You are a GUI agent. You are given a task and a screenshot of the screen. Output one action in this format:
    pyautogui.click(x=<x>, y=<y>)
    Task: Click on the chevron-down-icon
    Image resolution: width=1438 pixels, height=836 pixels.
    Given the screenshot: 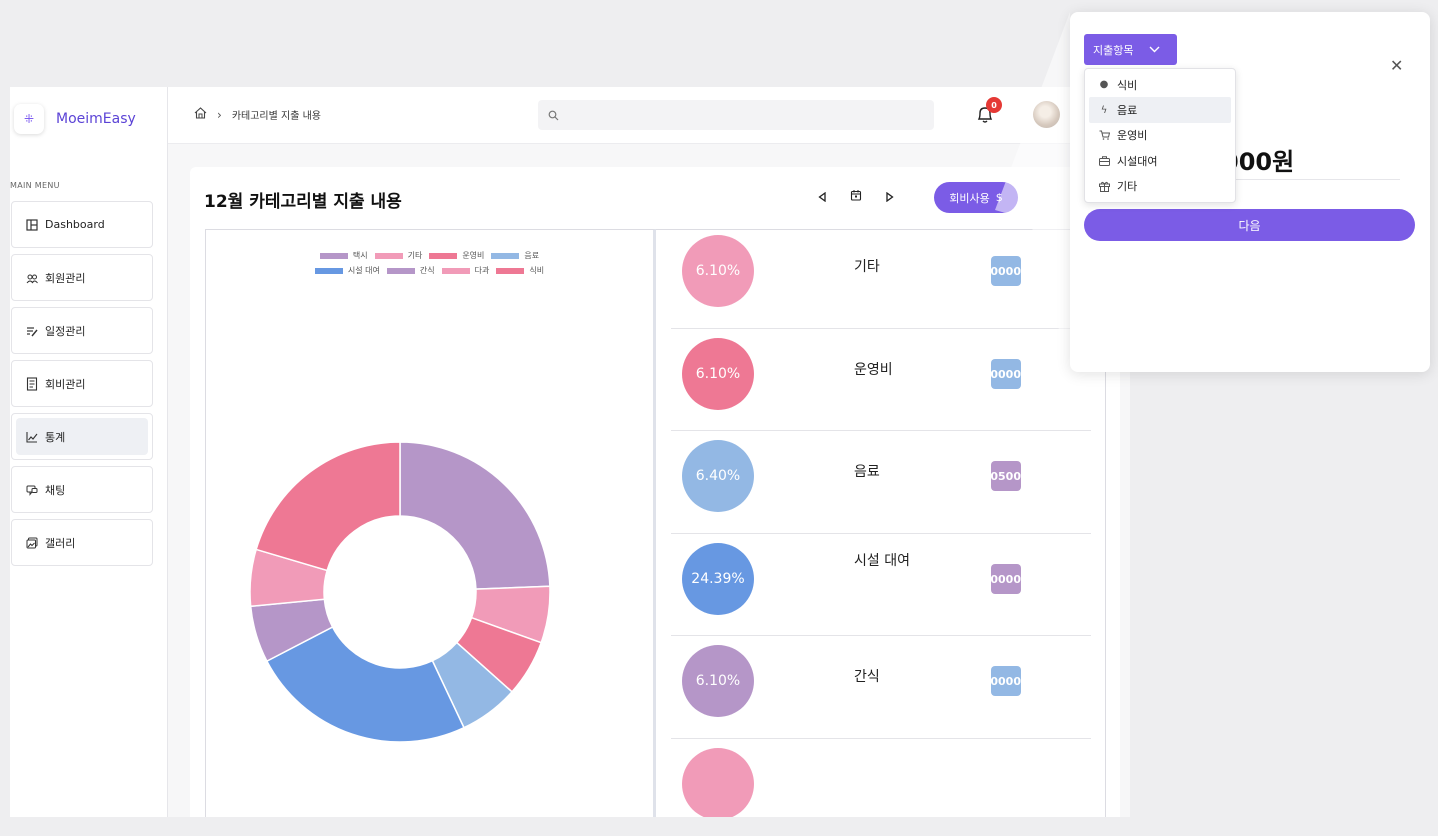 What is the action you would take?
    pyautogui.click(x=1154, y=49)
    